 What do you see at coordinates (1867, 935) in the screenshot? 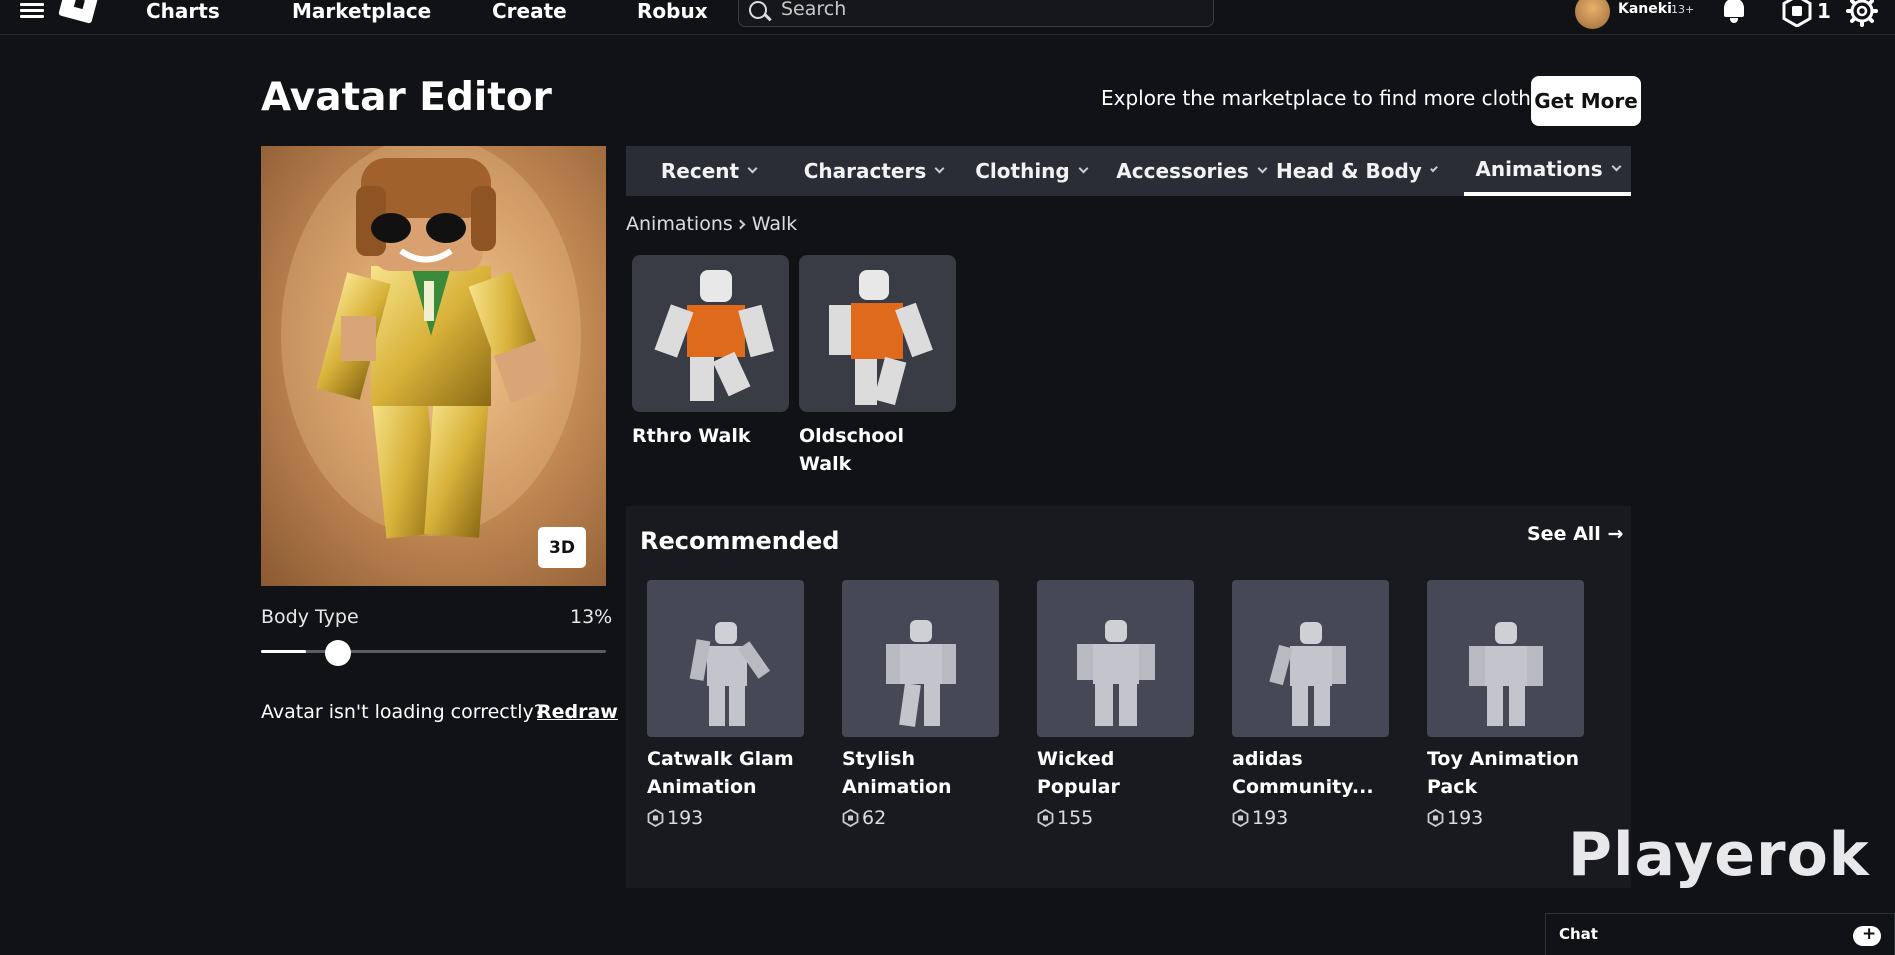
I see `new-chat-icon` at bounding box center [1867, 935].